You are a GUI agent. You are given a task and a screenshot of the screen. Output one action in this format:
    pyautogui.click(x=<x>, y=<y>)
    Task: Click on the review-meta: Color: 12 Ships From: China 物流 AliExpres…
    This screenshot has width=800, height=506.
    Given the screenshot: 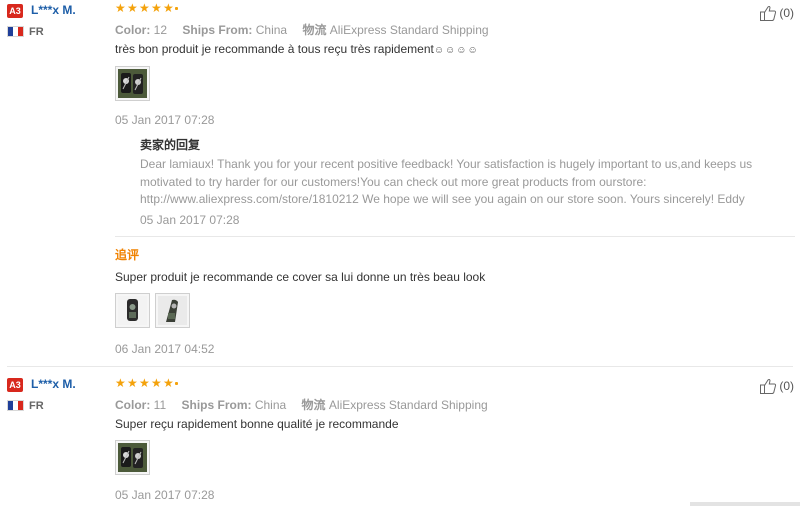 What is the action you would take?
    pyautogui.click(x=302, y=29)
    